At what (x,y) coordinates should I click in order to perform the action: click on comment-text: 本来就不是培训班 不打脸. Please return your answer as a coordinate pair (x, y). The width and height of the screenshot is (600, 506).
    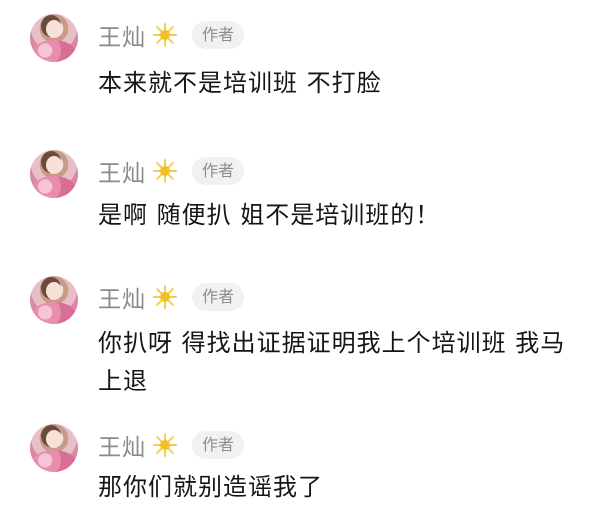
    Looking at the image, I should click on (240, 83).